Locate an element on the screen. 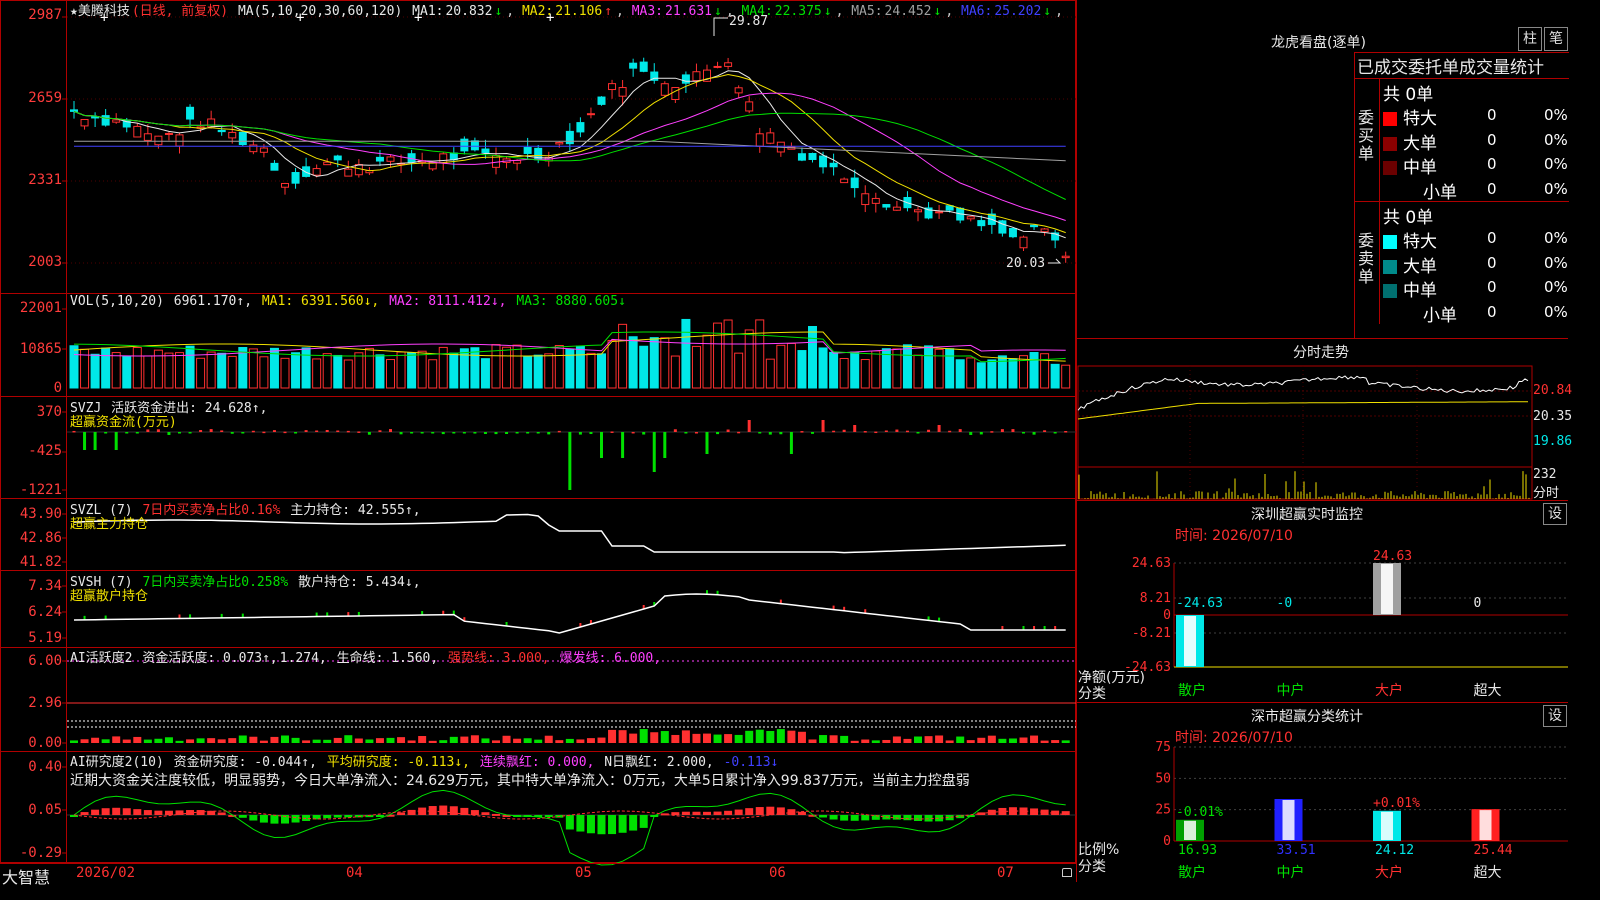  tick-view-button: 笔 is located at coordinates (1556, 39).